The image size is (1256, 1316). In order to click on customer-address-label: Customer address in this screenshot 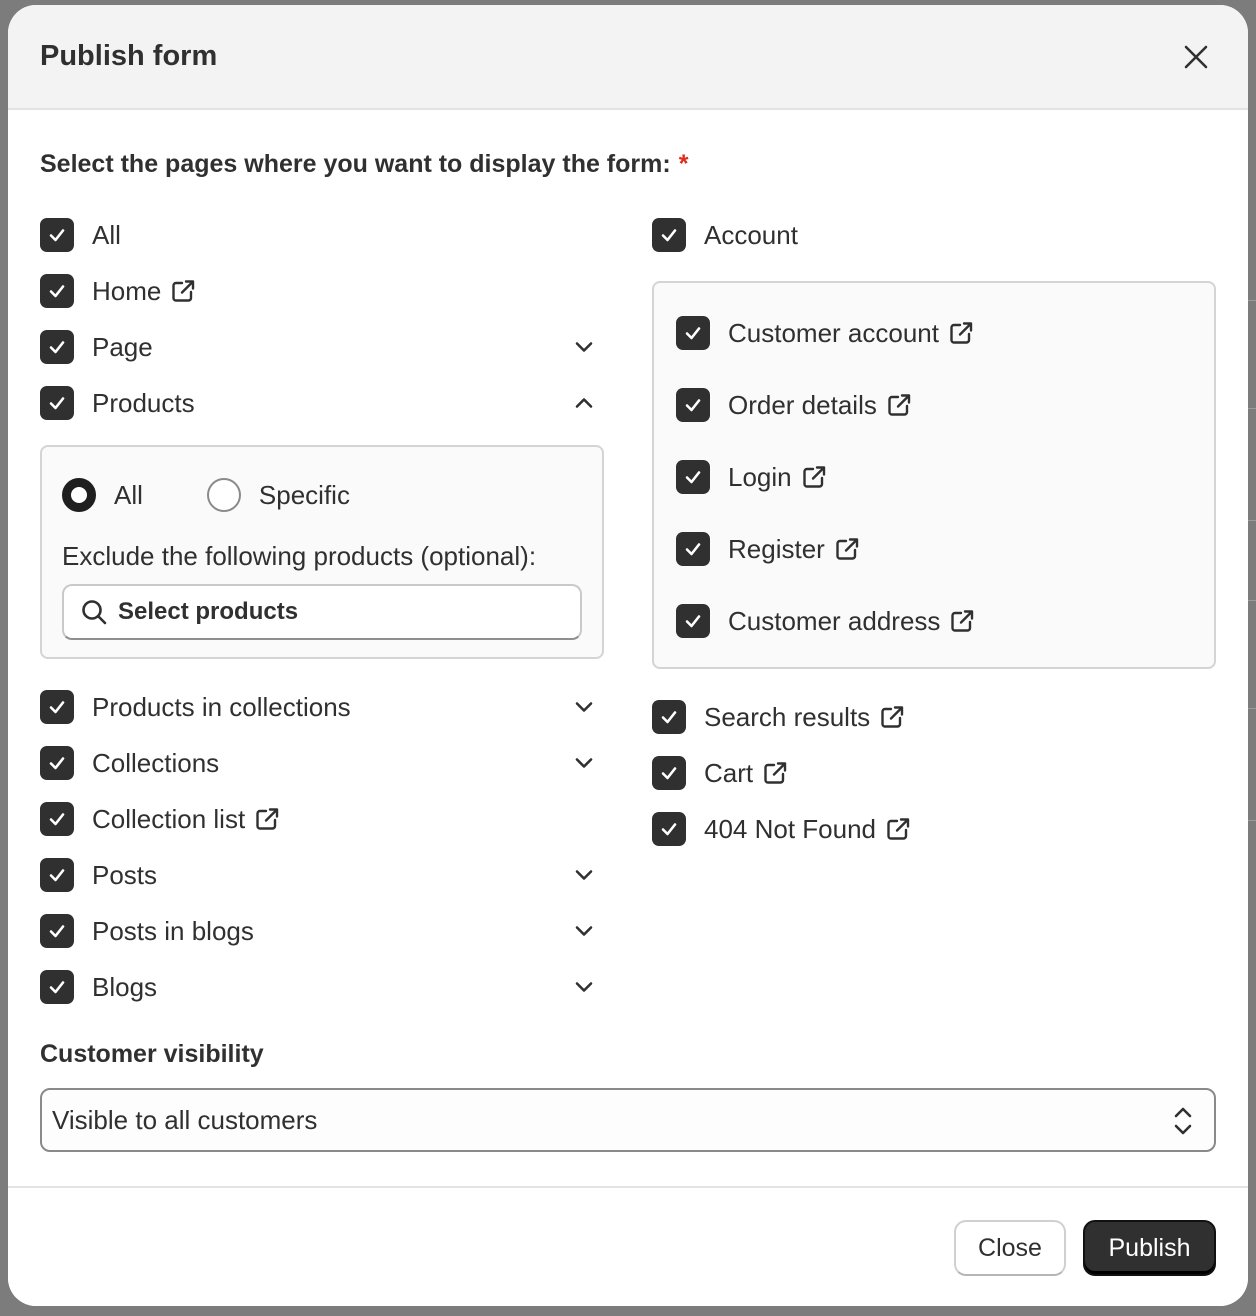, I will do `click(834, 620)`.